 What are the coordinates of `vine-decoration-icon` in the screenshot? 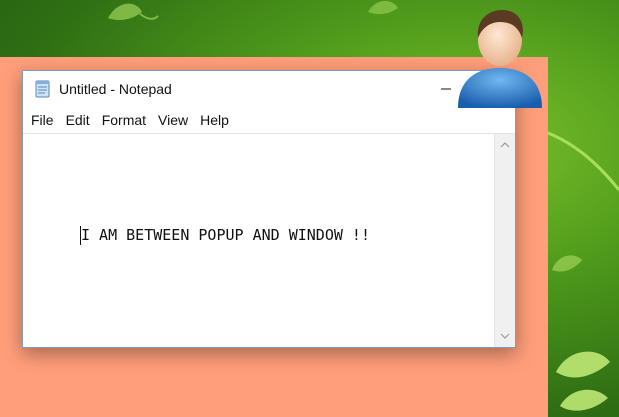 It's located at (579, 159).